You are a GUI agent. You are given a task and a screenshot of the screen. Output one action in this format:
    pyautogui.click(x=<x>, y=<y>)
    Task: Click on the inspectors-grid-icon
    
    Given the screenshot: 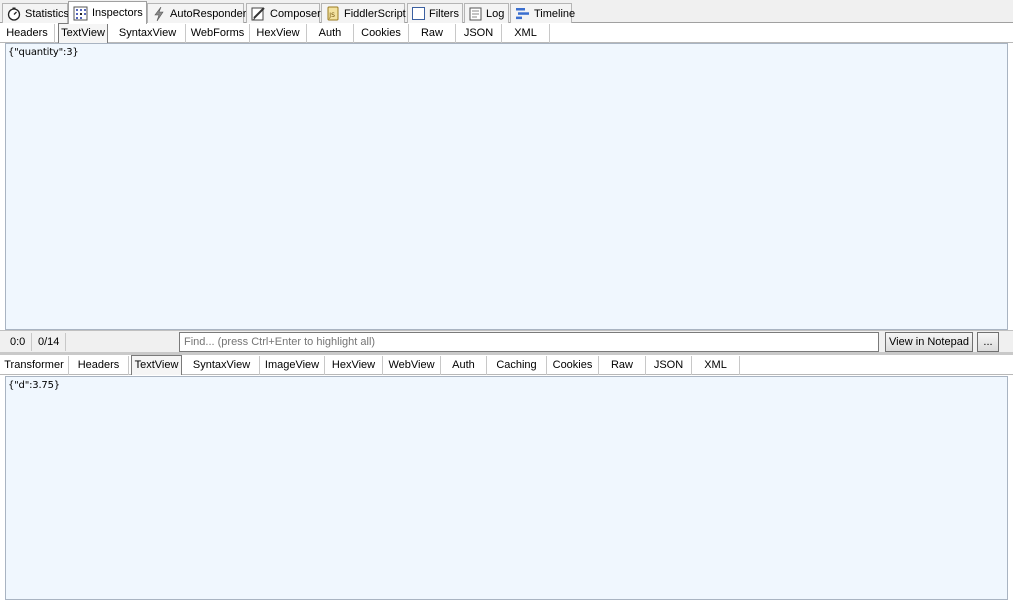 What is the action you would take?
    pyautogui.click(x=80, y=13)
    